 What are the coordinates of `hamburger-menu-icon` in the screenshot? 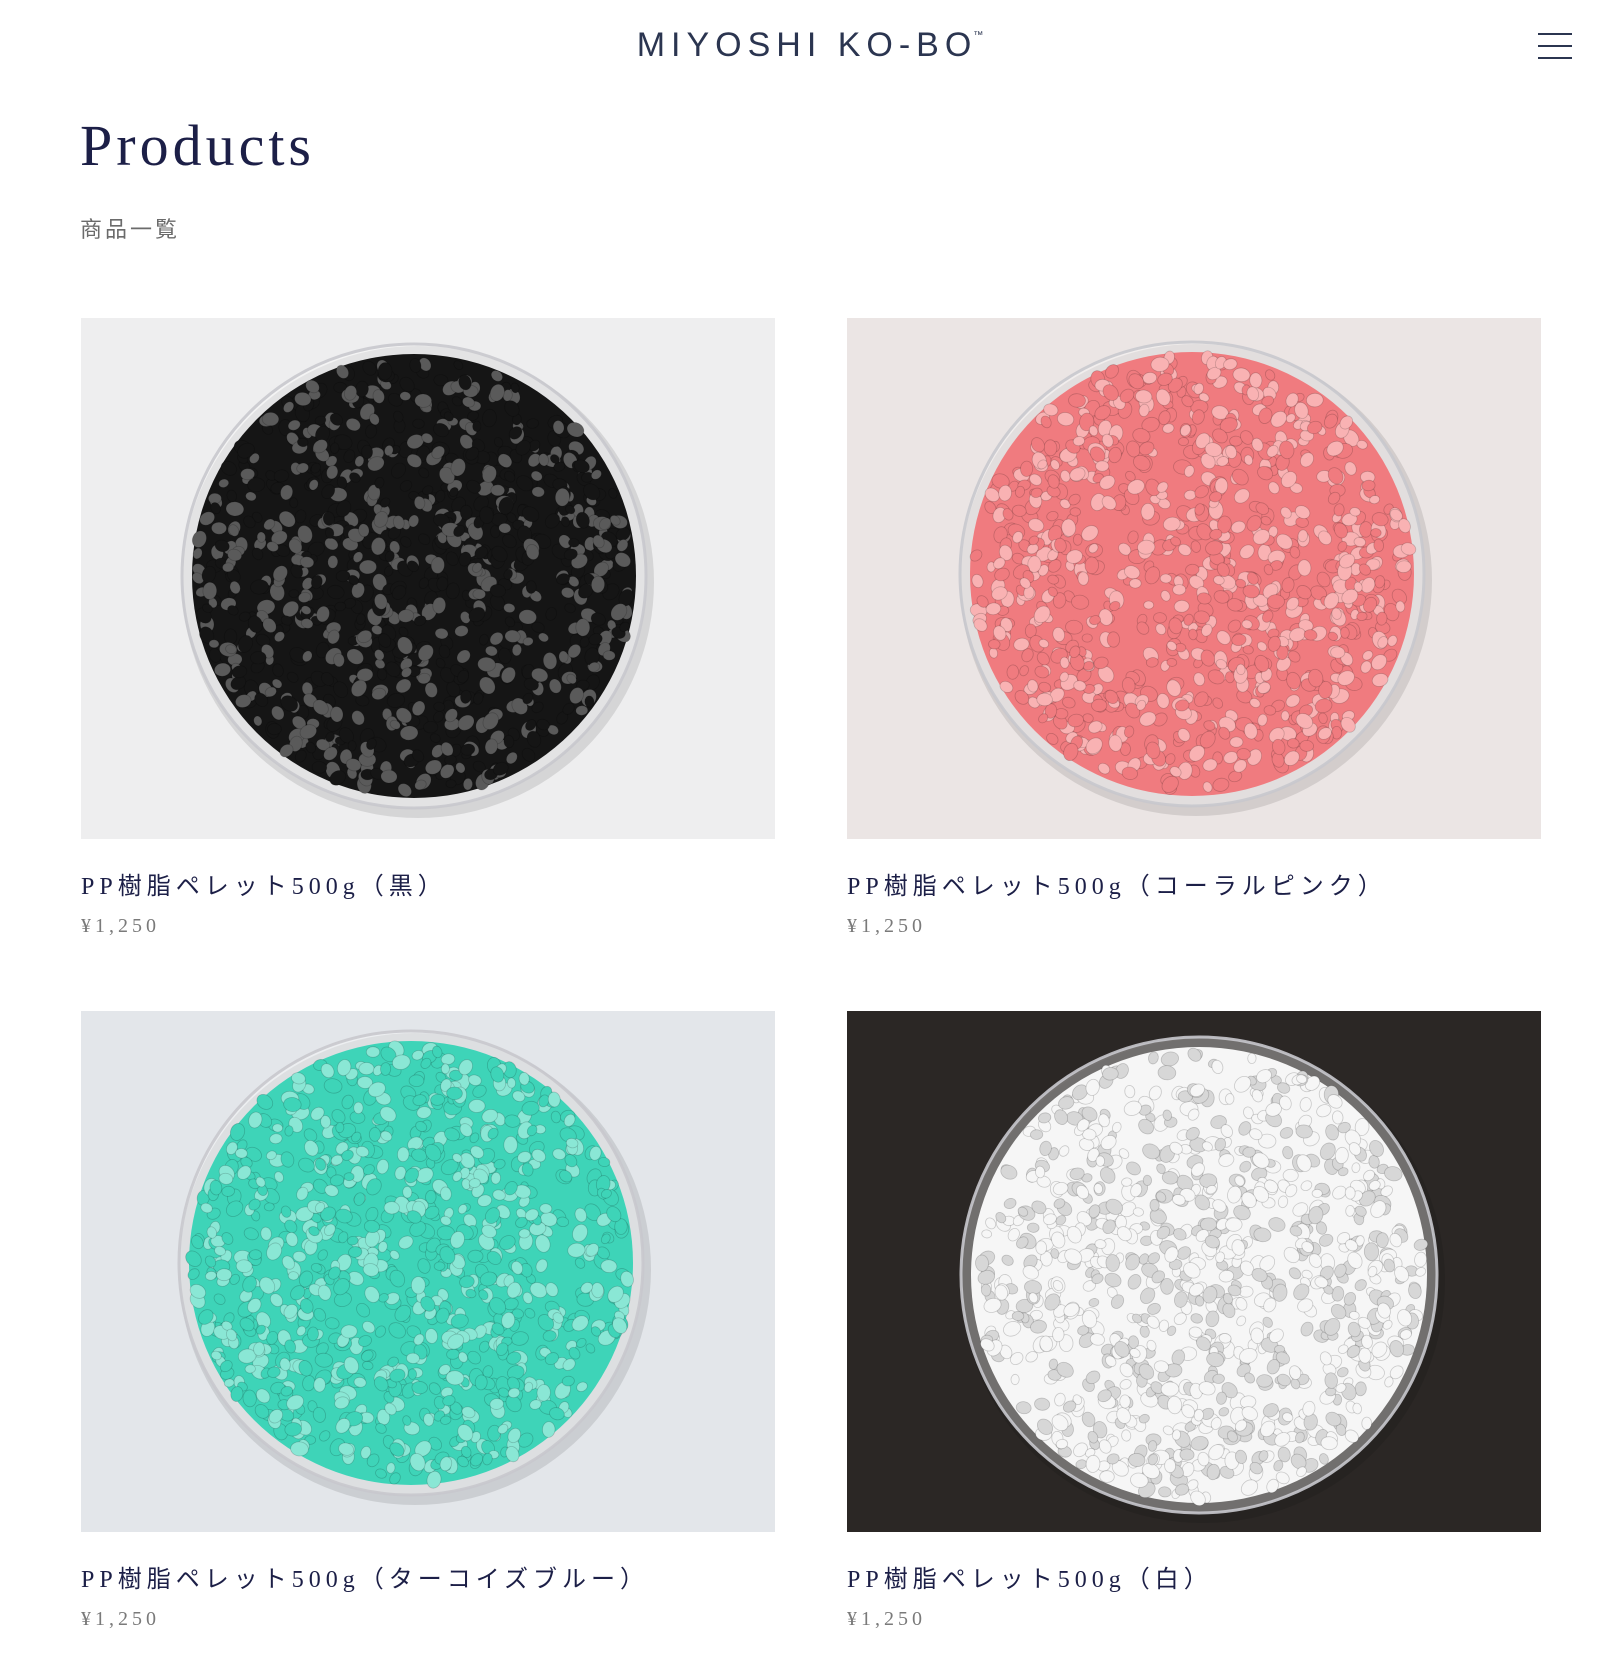 It's located at (1555, 46).